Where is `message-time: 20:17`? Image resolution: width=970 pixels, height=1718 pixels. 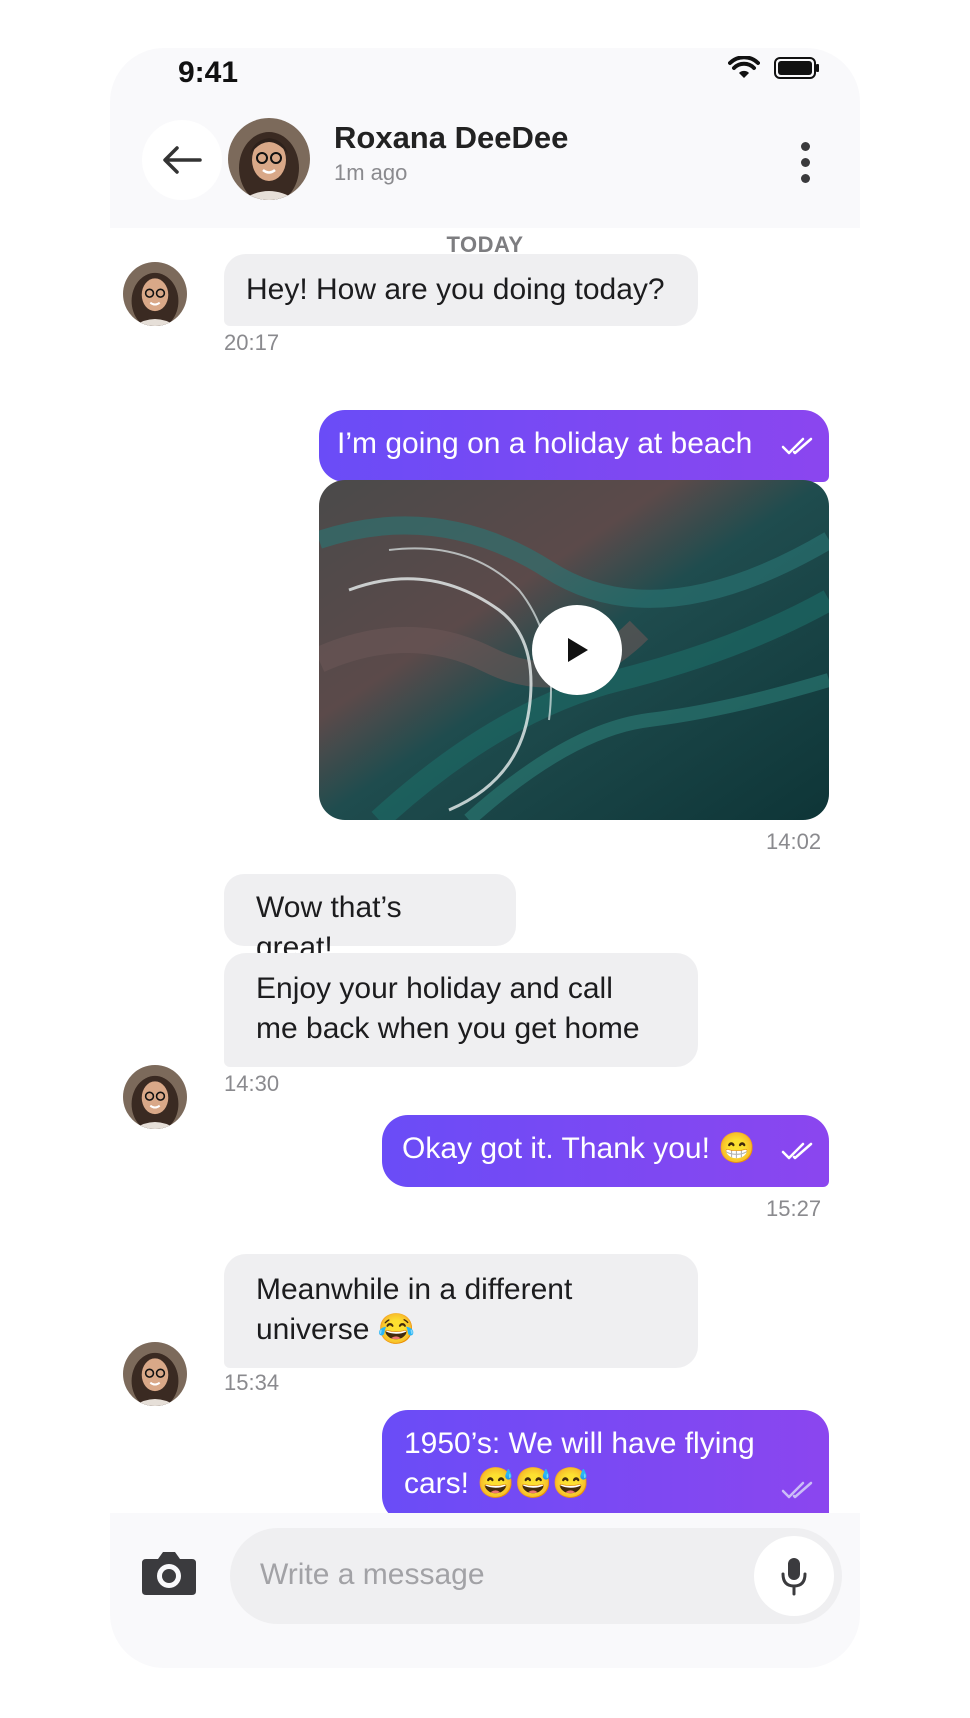 message-time: 20:17 is located at coordinates (252, 342).